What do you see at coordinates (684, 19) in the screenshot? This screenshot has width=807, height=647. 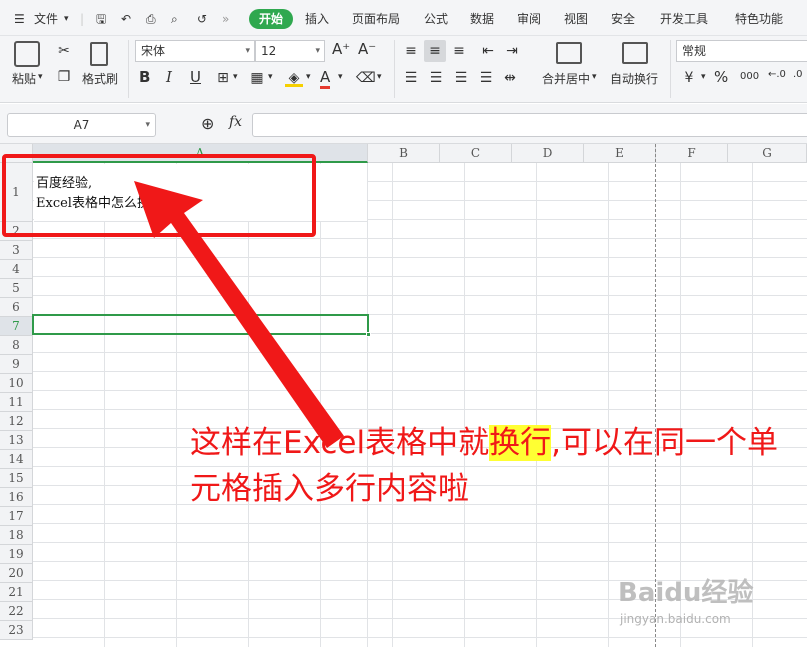 I see `tab-developer: 开发工具` at bounding box center [684, 19].